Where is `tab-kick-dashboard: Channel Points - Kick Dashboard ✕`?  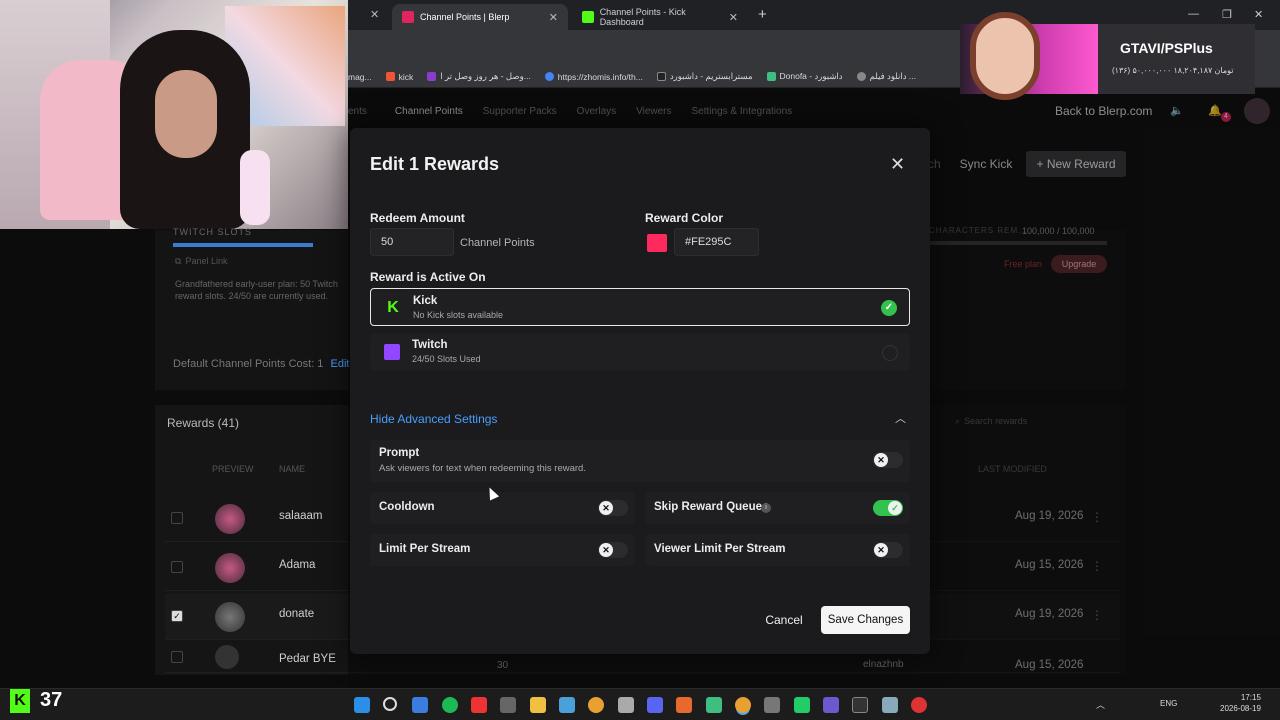 tab-kick-dashboard: Channel Points - Kick Dashboard ✕ is located at coordinates (660, 17).